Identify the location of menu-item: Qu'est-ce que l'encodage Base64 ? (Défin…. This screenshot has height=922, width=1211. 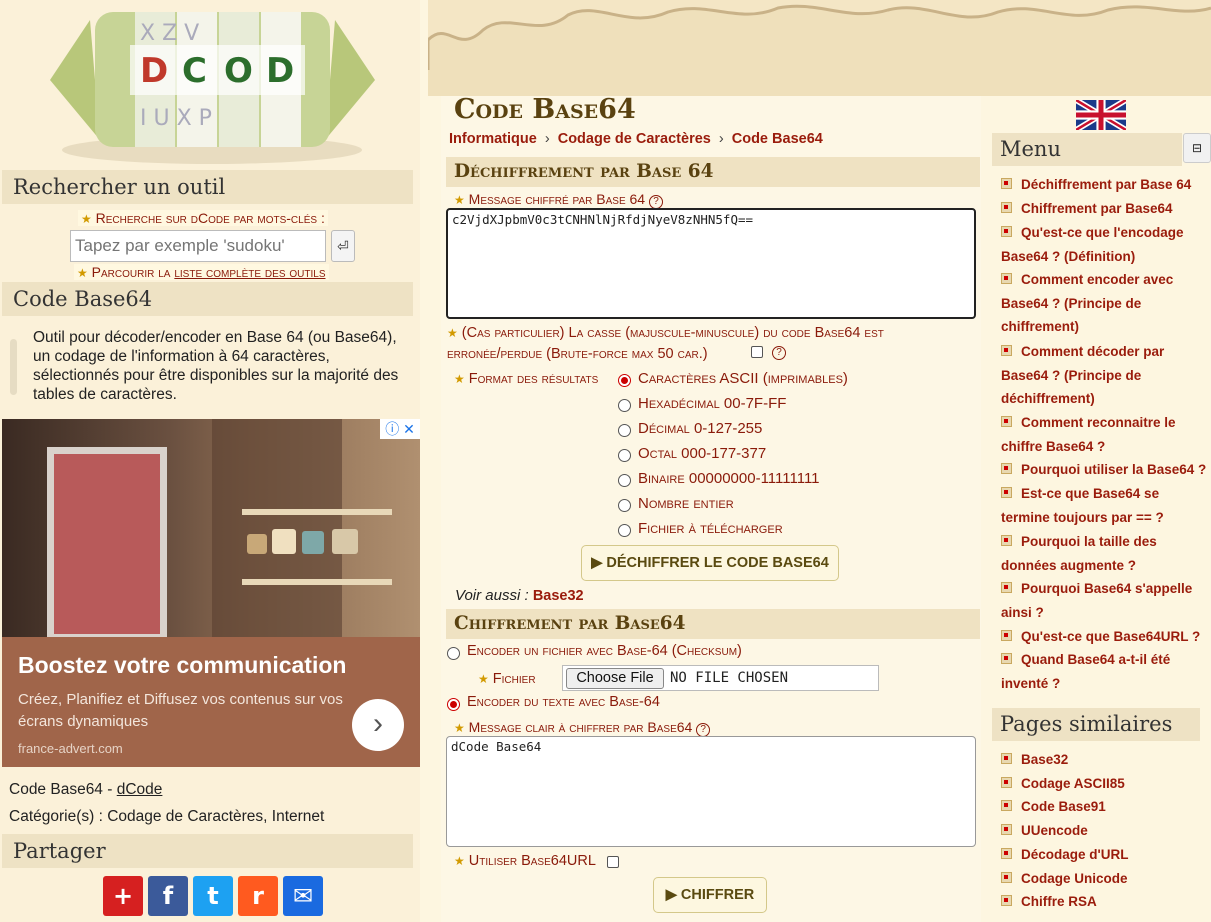
(1106, 244).